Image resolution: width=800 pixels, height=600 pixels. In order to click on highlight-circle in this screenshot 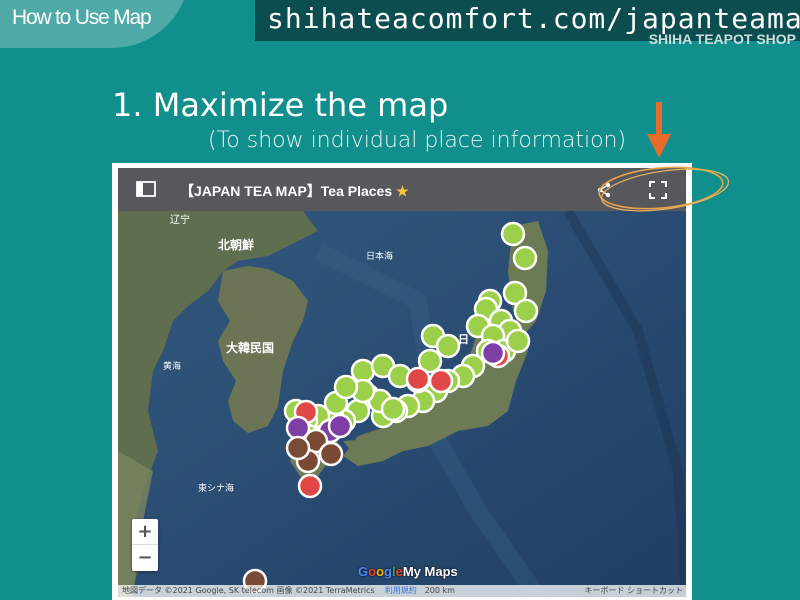, I will do `click(664, 189)`.